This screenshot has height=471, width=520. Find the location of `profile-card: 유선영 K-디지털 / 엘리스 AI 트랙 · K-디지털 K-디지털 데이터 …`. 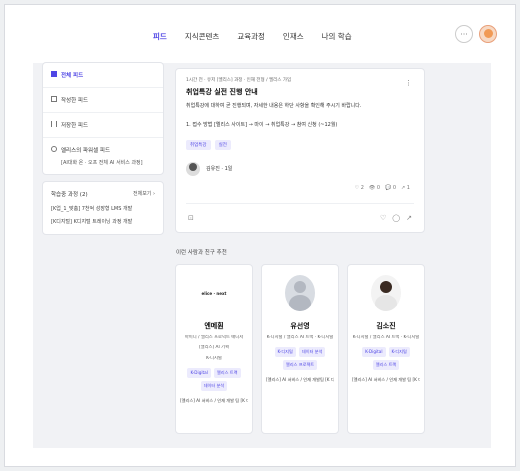

profile-card: 유선영 K-디지털 / 엘리스 AI 트랙 · K-디지털 K-디지털 데이터 … is located at coordinates (300, 349).